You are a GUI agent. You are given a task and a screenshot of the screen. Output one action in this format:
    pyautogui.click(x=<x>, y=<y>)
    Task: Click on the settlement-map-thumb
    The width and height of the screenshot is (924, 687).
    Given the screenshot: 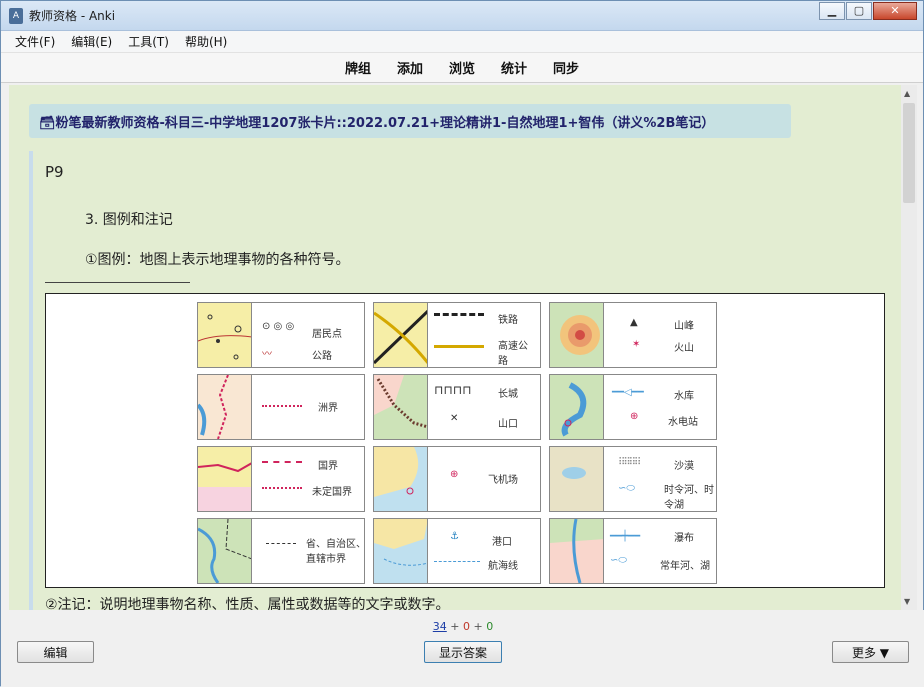 What is the action you would take?
    pyautogui.click(x=225, y=335)
    